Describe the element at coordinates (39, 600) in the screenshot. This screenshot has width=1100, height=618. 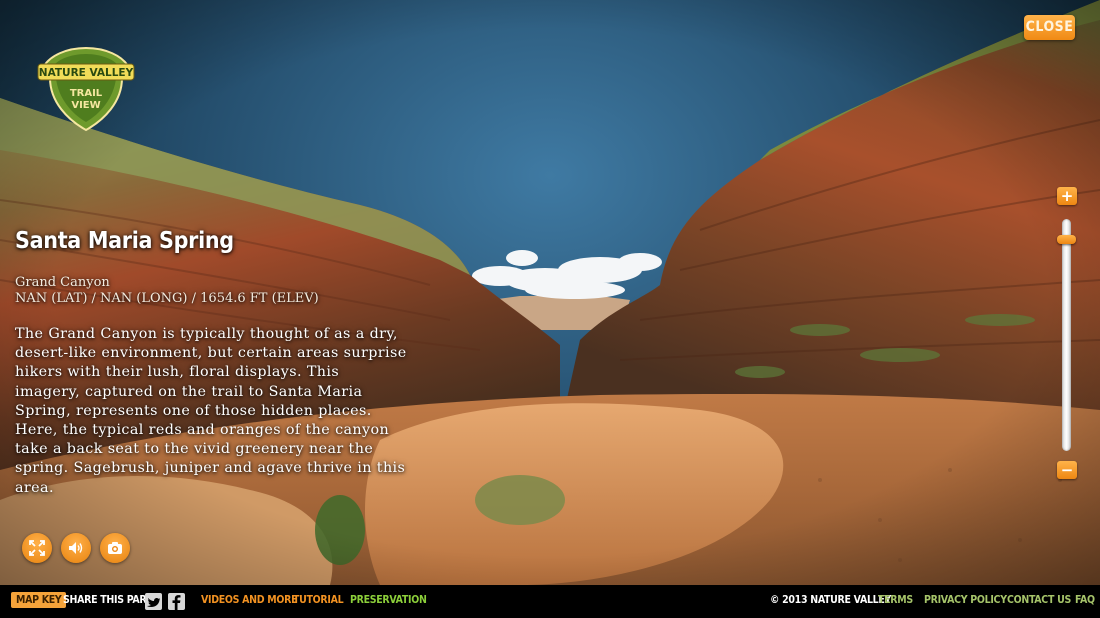
I see `map-key-button: MAP KEY` at that location.